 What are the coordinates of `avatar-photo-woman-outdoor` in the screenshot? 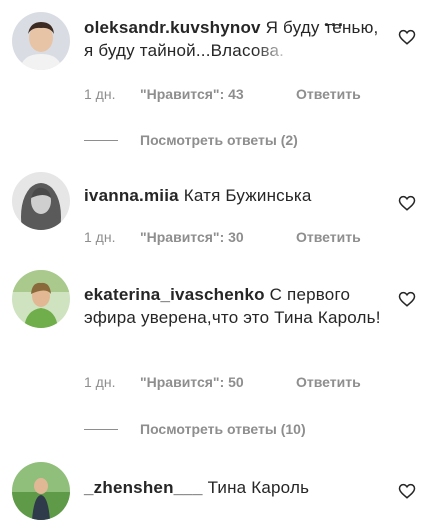 It's located at (41, 299).